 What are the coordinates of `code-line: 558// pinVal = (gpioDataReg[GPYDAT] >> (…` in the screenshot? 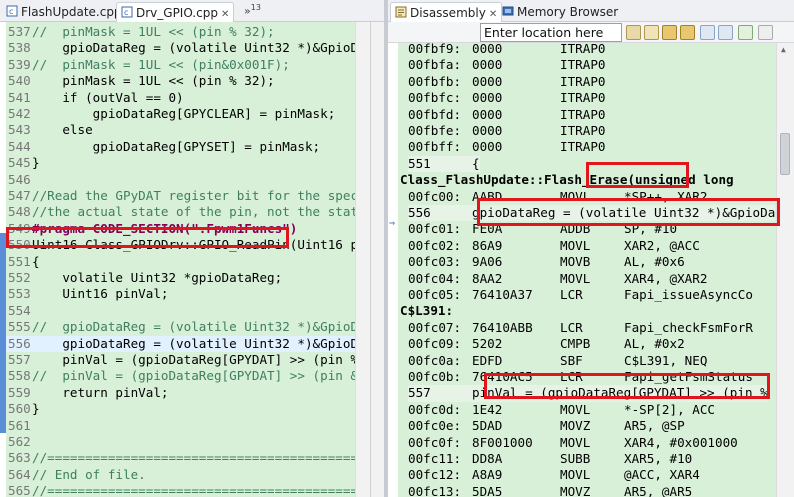 It's located at (181, 376).